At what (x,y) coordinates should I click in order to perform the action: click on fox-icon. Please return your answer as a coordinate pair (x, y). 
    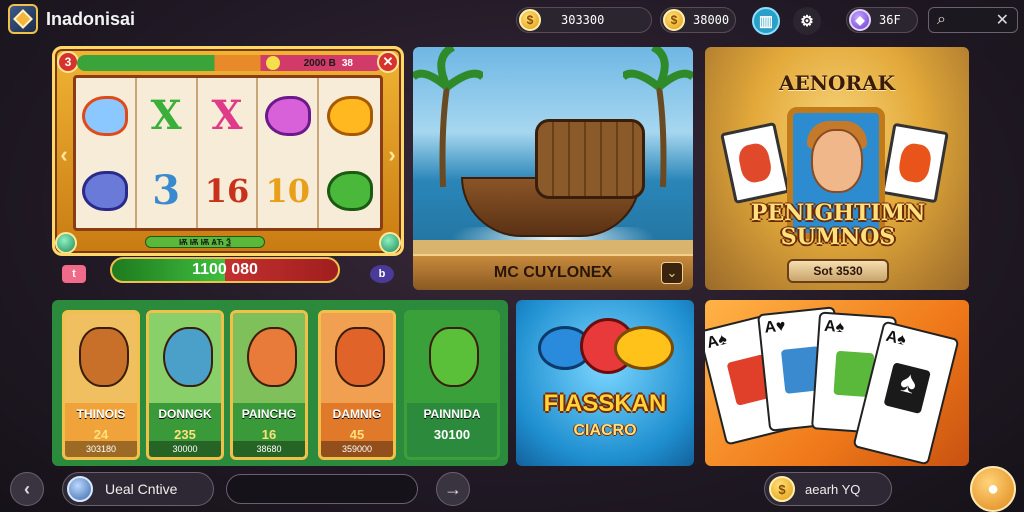
    Looking at the image, I should click on (360, 357).